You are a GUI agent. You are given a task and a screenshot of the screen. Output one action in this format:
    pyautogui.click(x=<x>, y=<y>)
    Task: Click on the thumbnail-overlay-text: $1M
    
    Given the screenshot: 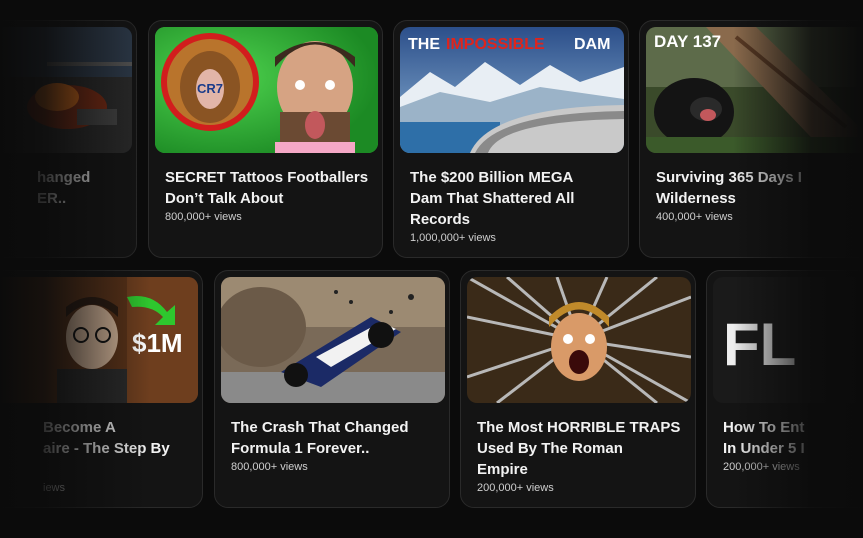 What is the action you would take?
    pyautogui.click(x=157, y=343)
    